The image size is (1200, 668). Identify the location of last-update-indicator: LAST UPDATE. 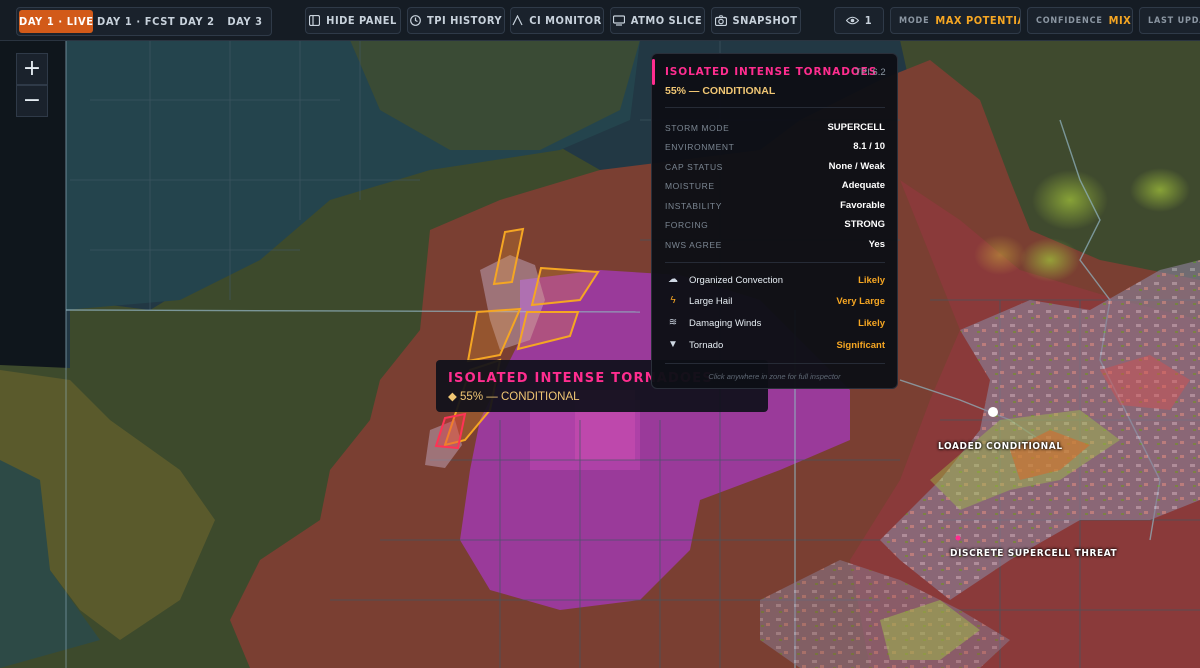
(1169, 20).